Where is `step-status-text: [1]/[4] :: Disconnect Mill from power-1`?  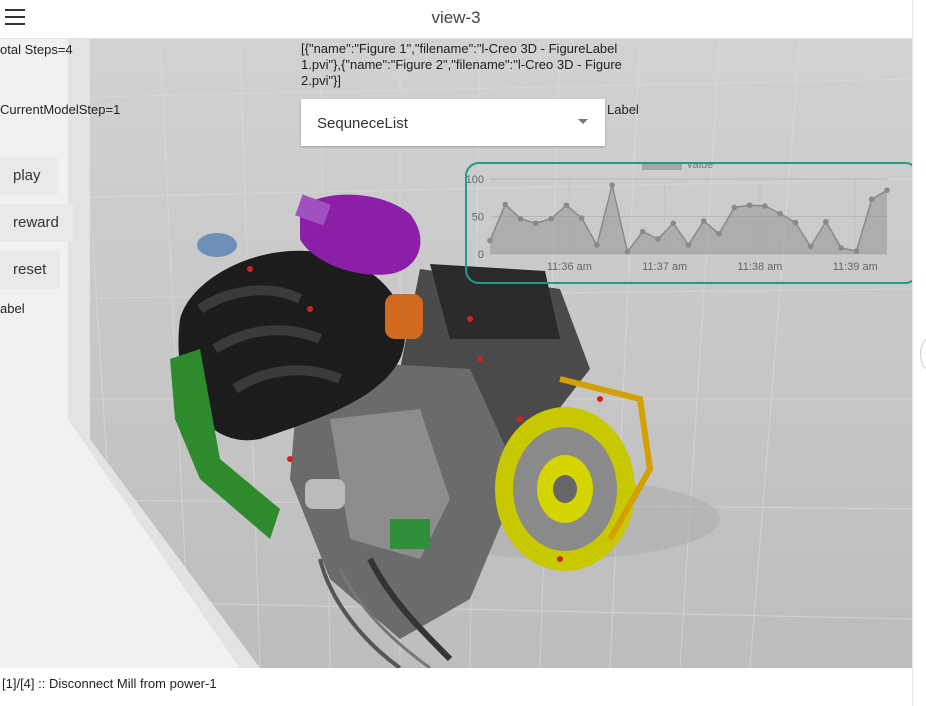 step-status-text: [1]/[4] :: Disconnect Mill from power-1 is located at coordinates (109, 683).